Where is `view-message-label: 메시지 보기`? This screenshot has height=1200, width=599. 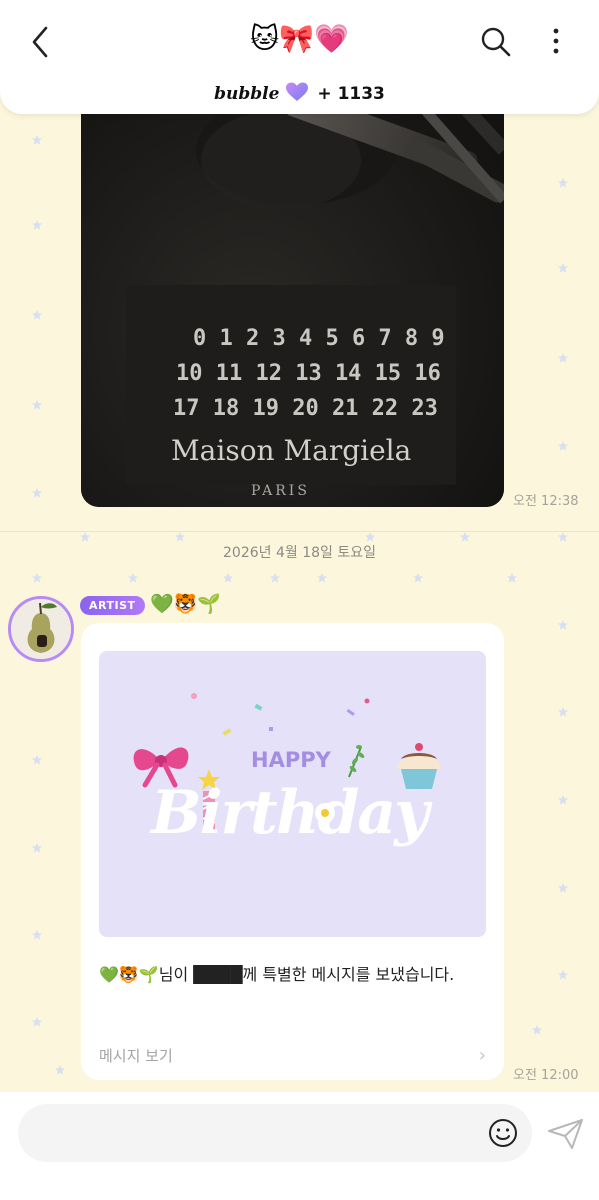
view-message-label: 메시지 보기 is located at coordinates (136, 1056).